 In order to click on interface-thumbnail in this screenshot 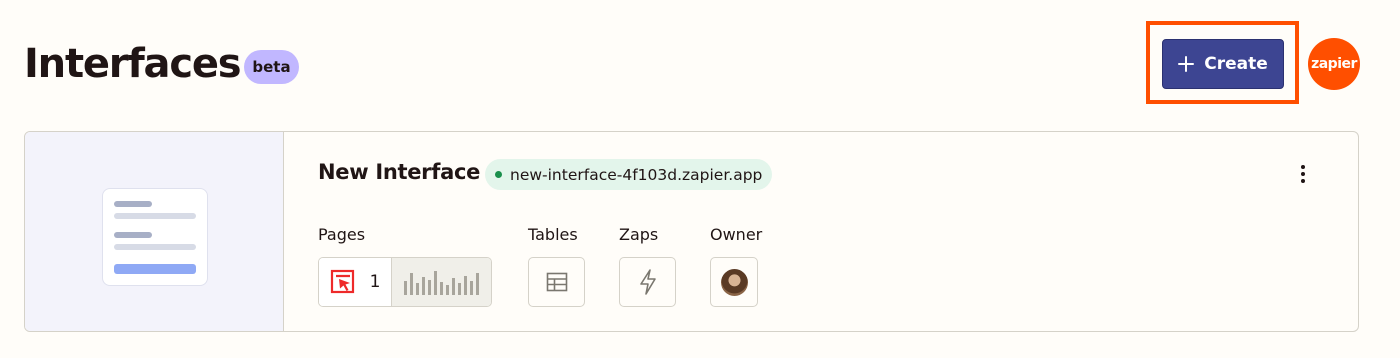, I will do `click(154, 231)`.